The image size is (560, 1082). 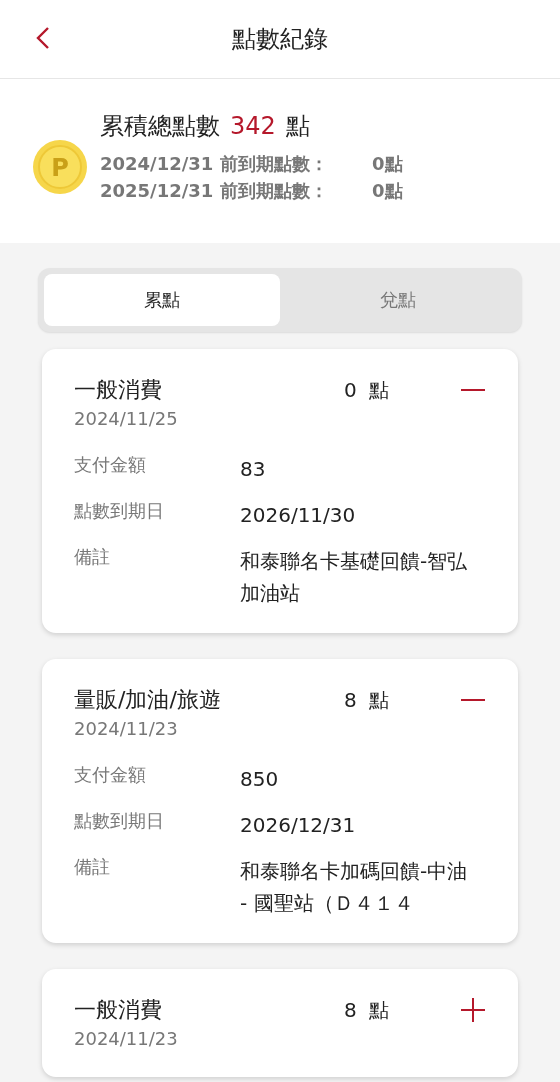 What do you see at coordinates (260, 779) in the screenshot?
I see `detail-value: 850` at bounding box center [260, 779].